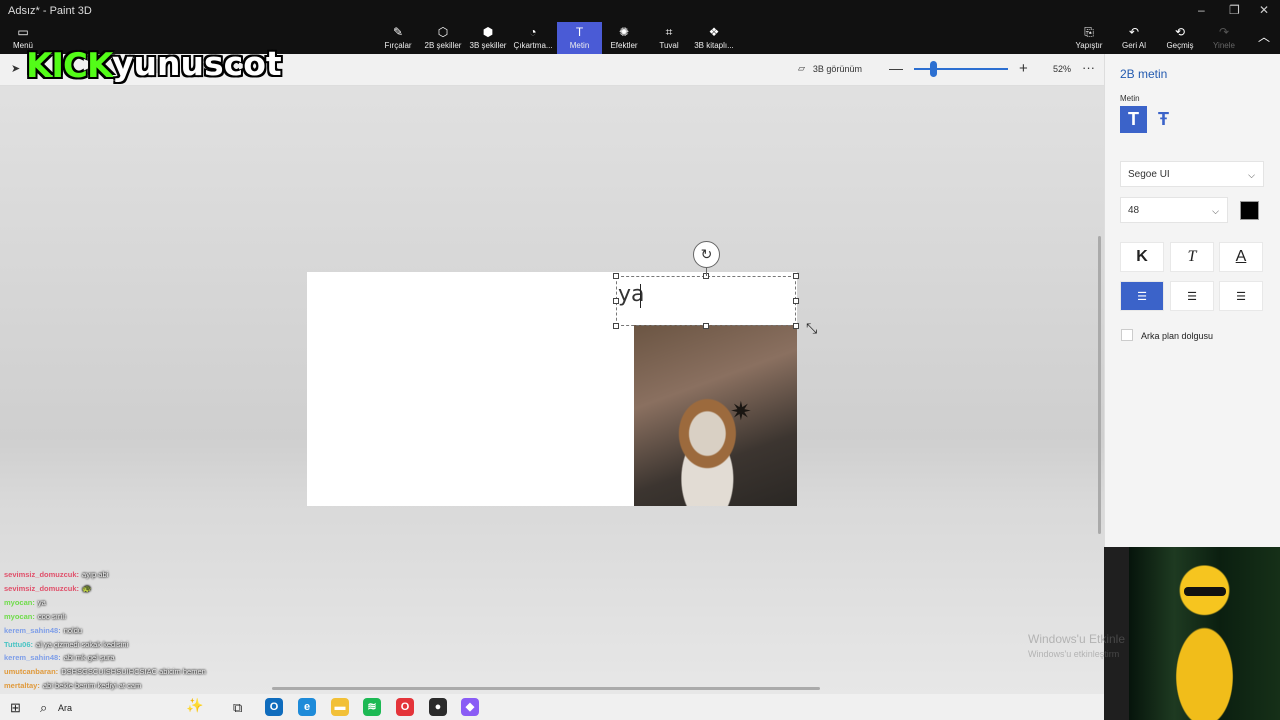  What do you see at coordinates (488, 32) in the screenshot?
I see `3d-shapes-icon: ⬢` at bounding box center [488, 32].